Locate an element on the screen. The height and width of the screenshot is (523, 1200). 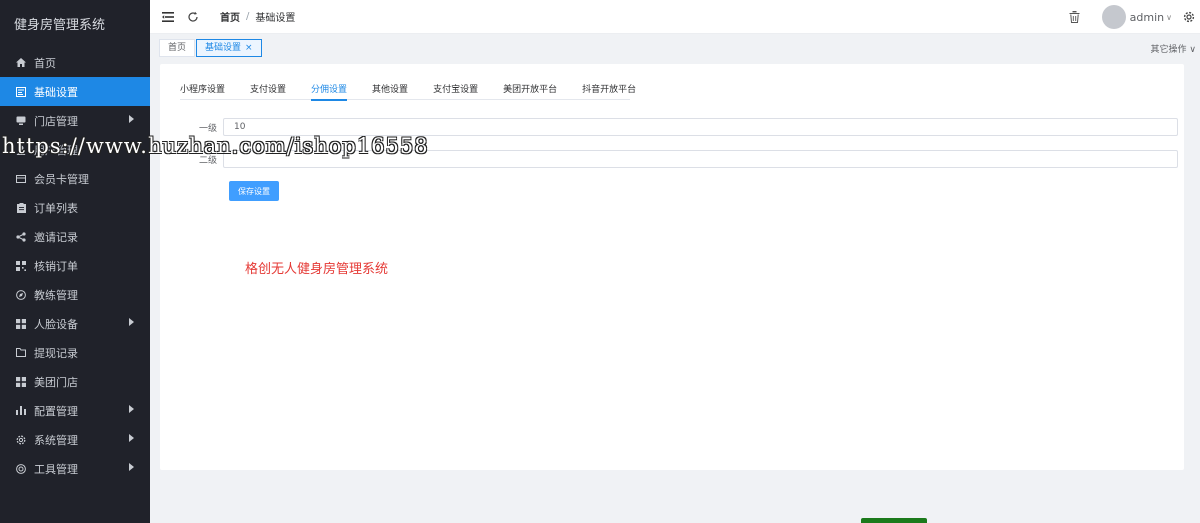
breadcrumb-current: 基础设置 is located at coordinates (275, 18).